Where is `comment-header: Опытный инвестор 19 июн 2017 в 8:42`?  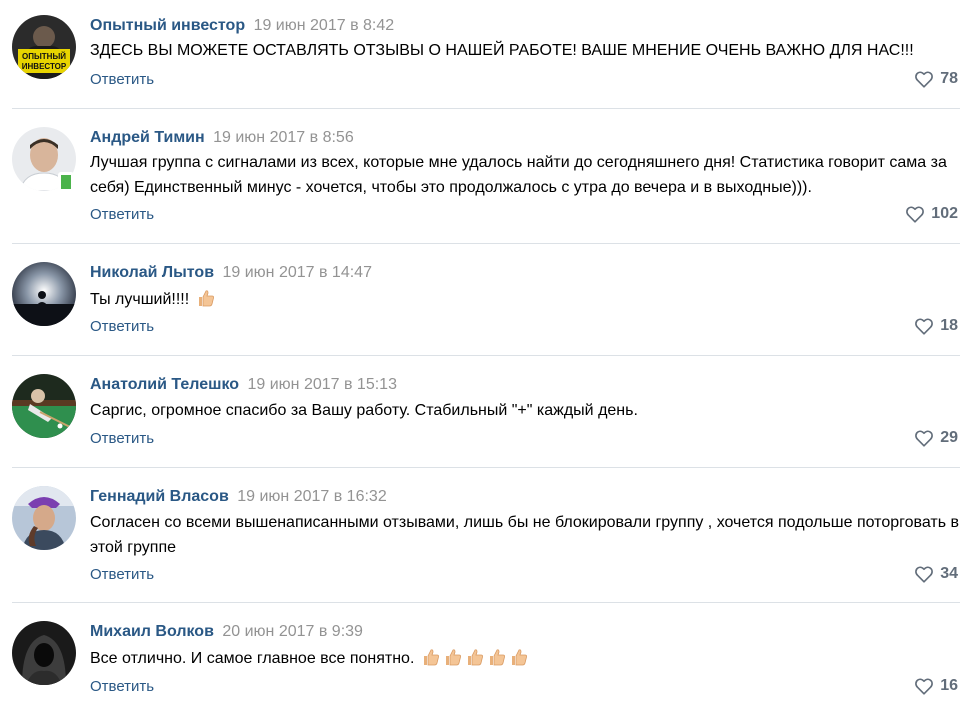
comment-header: Опытный инвестор 19 июн 2017 в 8:42 is located at coordinates (242, 26).